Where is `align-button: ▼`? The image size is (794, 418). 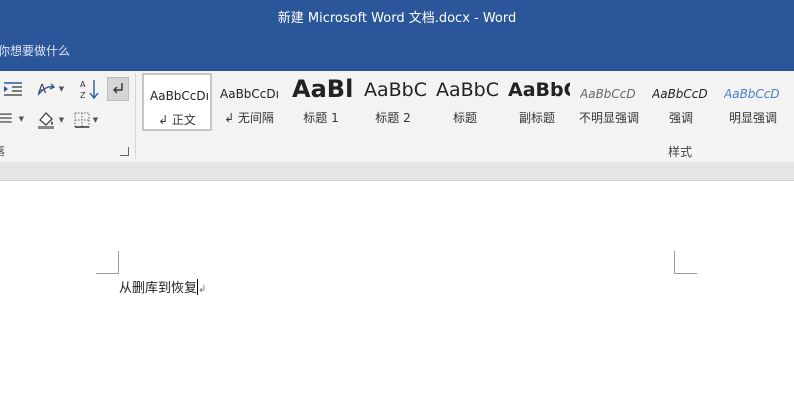
align-button: ▼ is located at coordinates (12, 119).